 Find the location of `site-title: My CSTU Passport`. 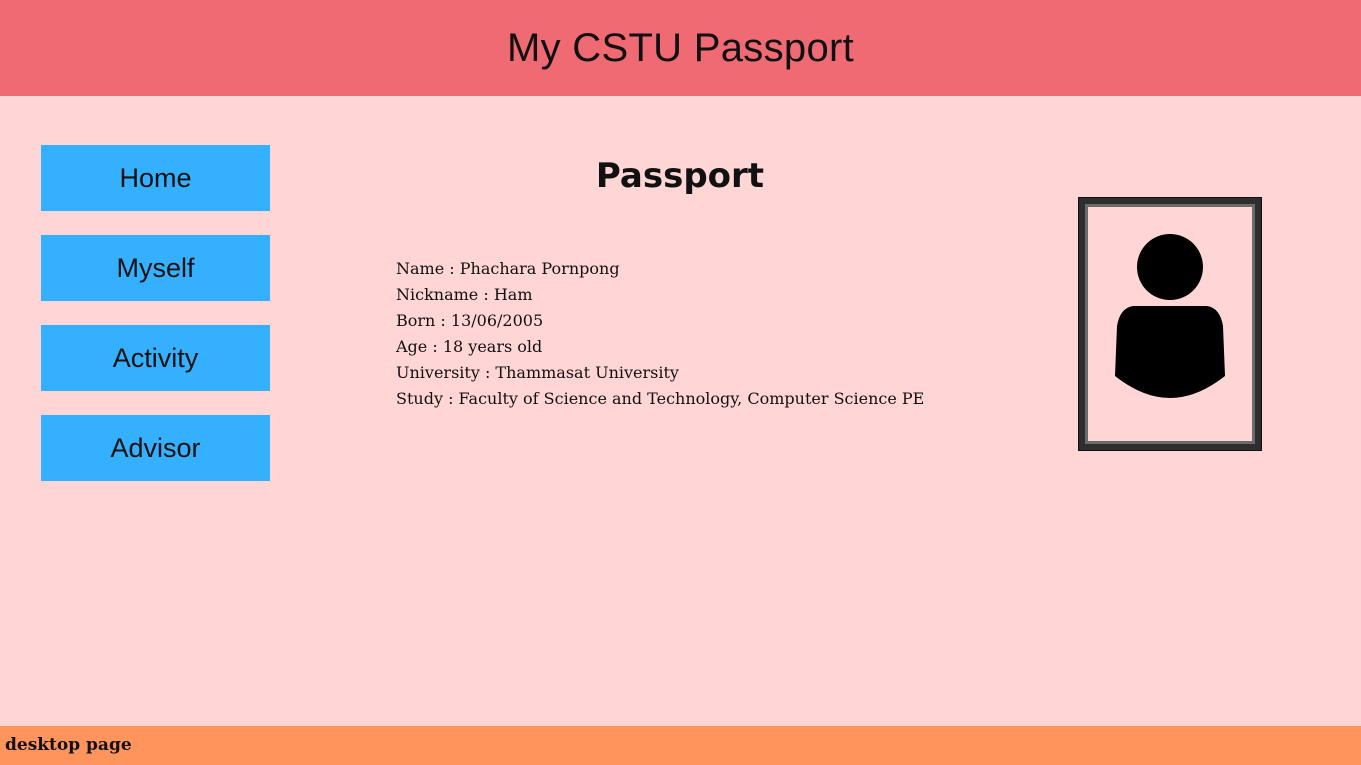

site-title: My CSTU Passport is located at coordinates (680, 47).